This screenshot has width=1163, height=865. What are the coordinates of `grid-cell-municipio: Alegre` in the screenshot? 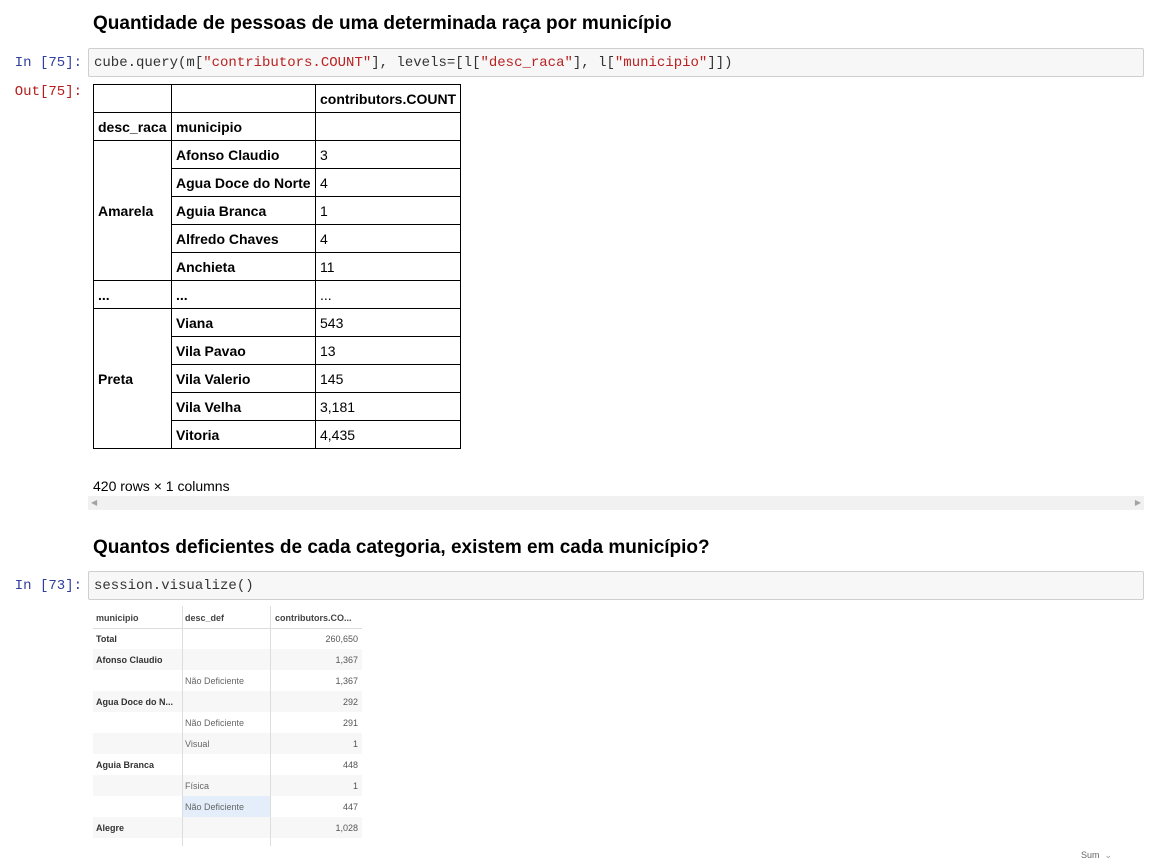 It's located at (110, 828).